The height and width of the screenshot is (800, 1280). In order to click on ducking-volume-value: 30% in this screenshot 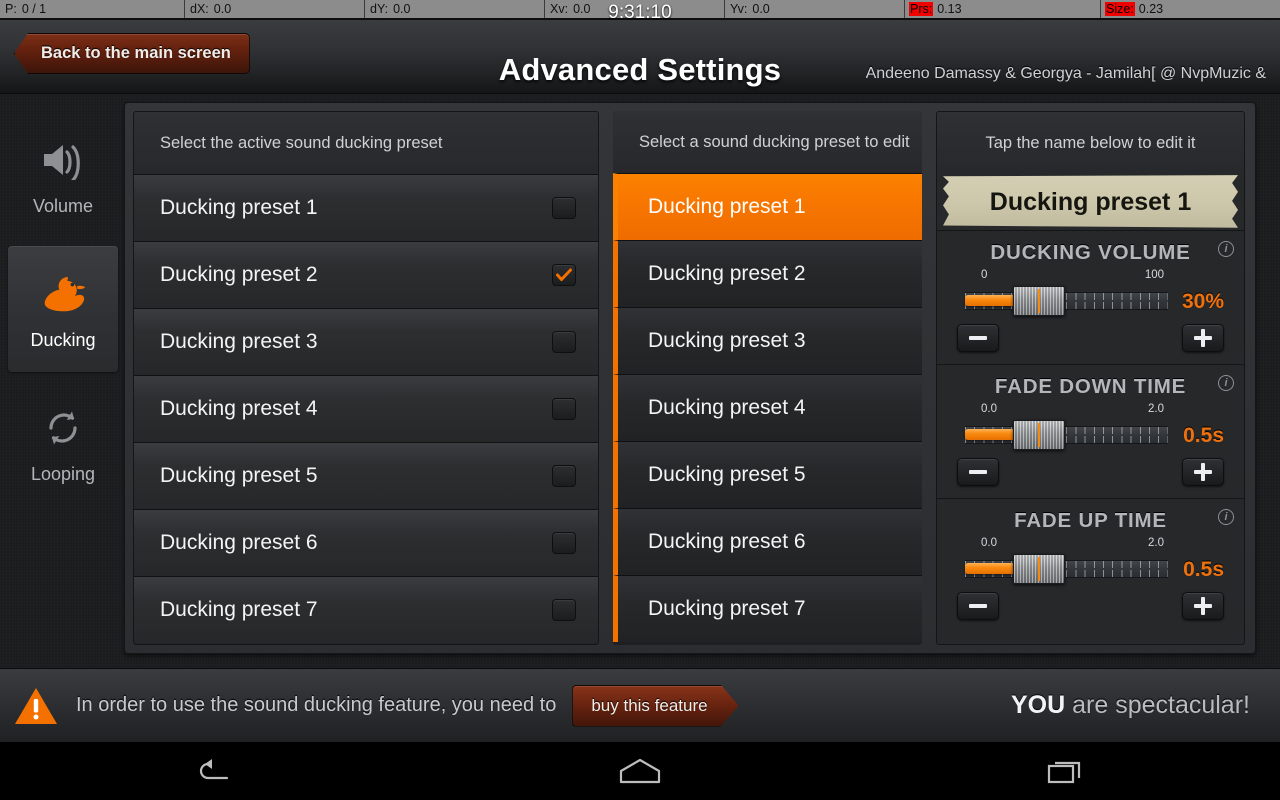, I will do `click(1202, 301)`.